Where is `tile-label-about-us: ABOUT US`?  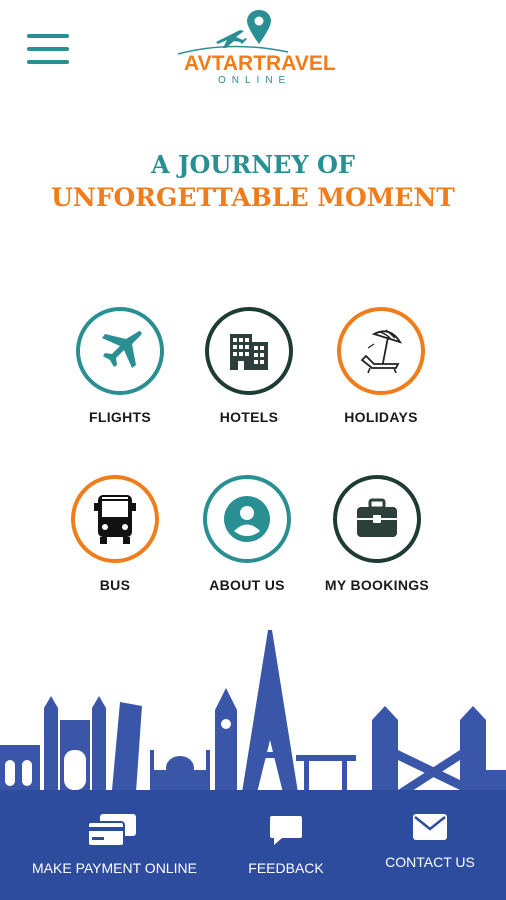
tile-label-about-us: ABOUT US is located at coordinates (247, 585).